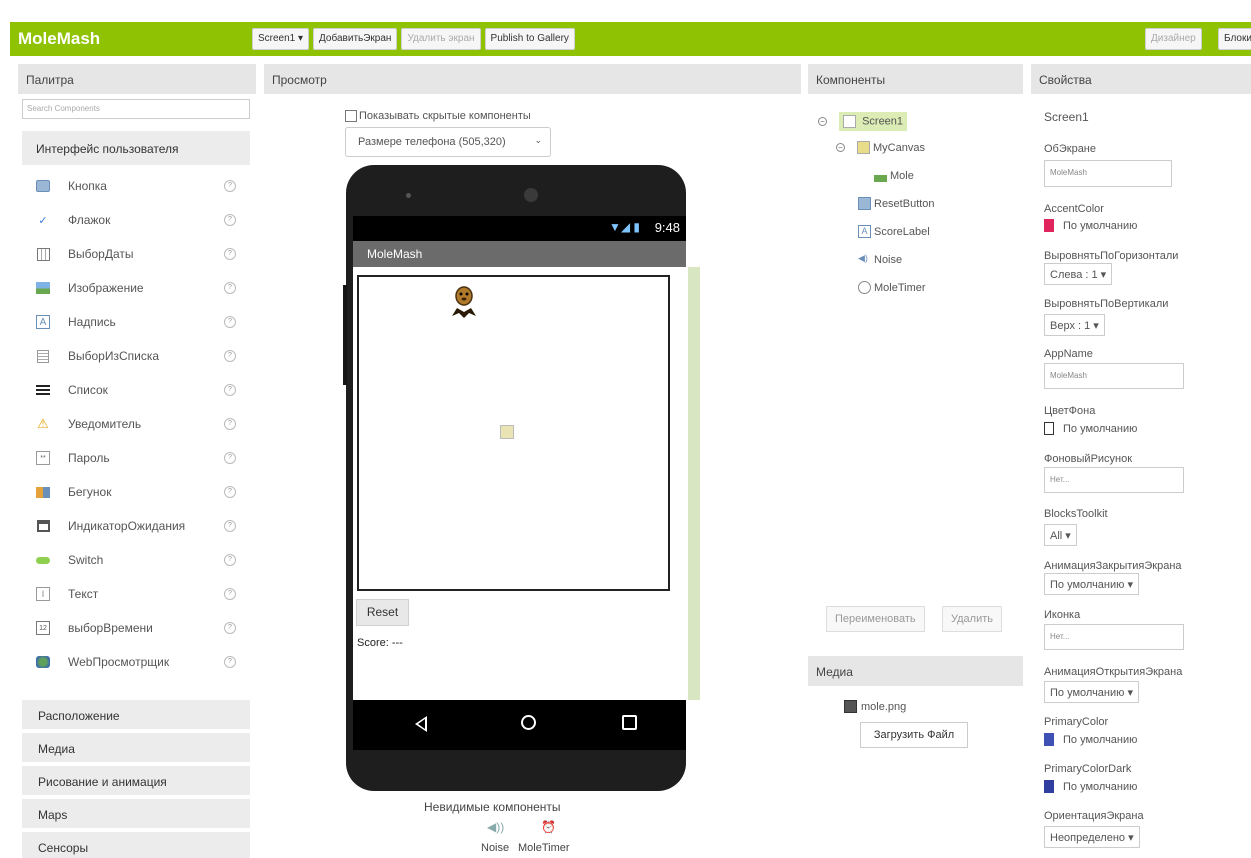 This screenshot has width=1251, height=858. I want to click on invisible-noise: Noise, so click(495, 848).